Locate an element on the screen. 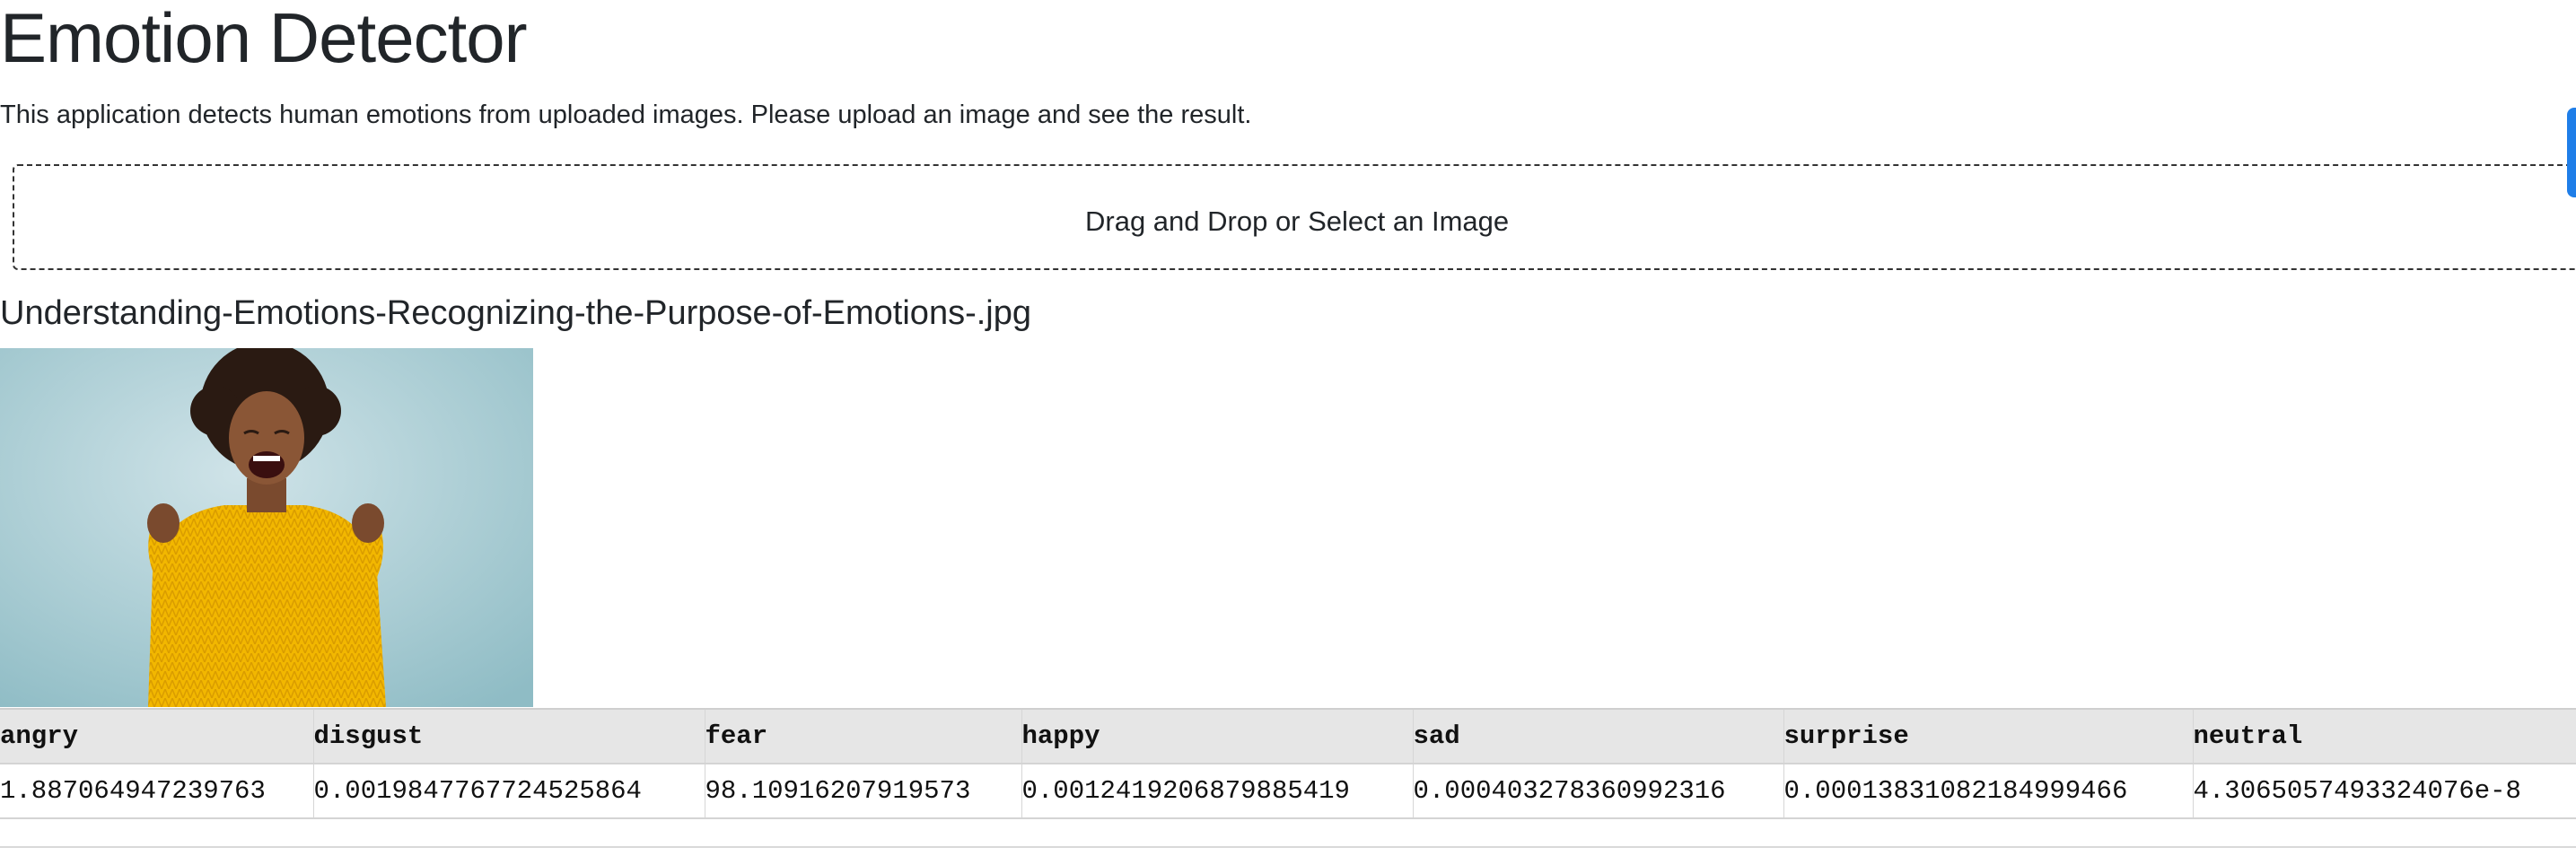 This screenshot has width=2576, height=856. cell-happy: 0.0012419206879885419 is located at coordinates (1217, 791).